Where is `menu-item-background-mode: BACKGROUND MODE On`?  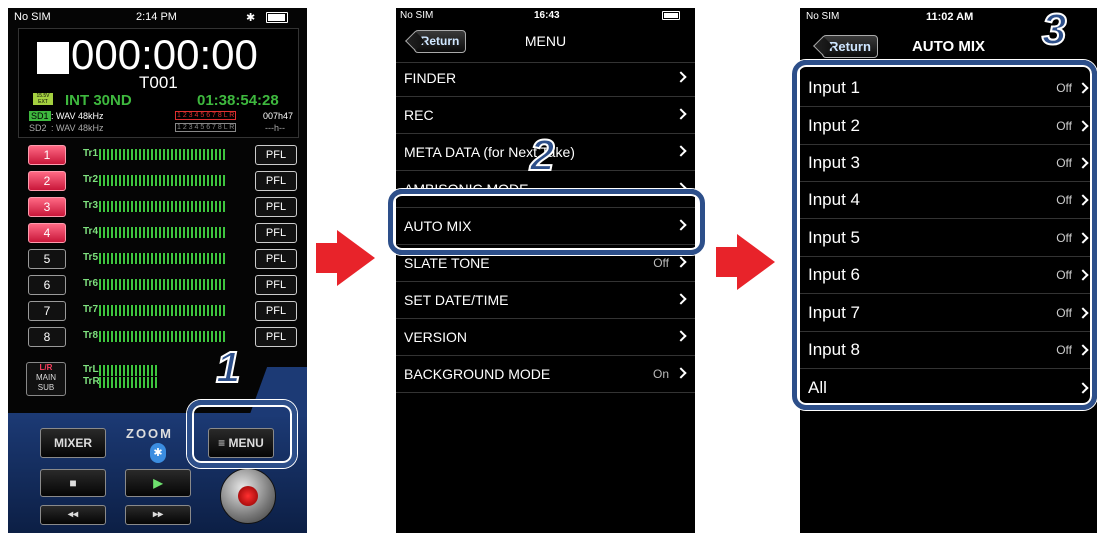 menu-item-background-mode: BACKGROUND MODE On is located at coordinates (545, 374).